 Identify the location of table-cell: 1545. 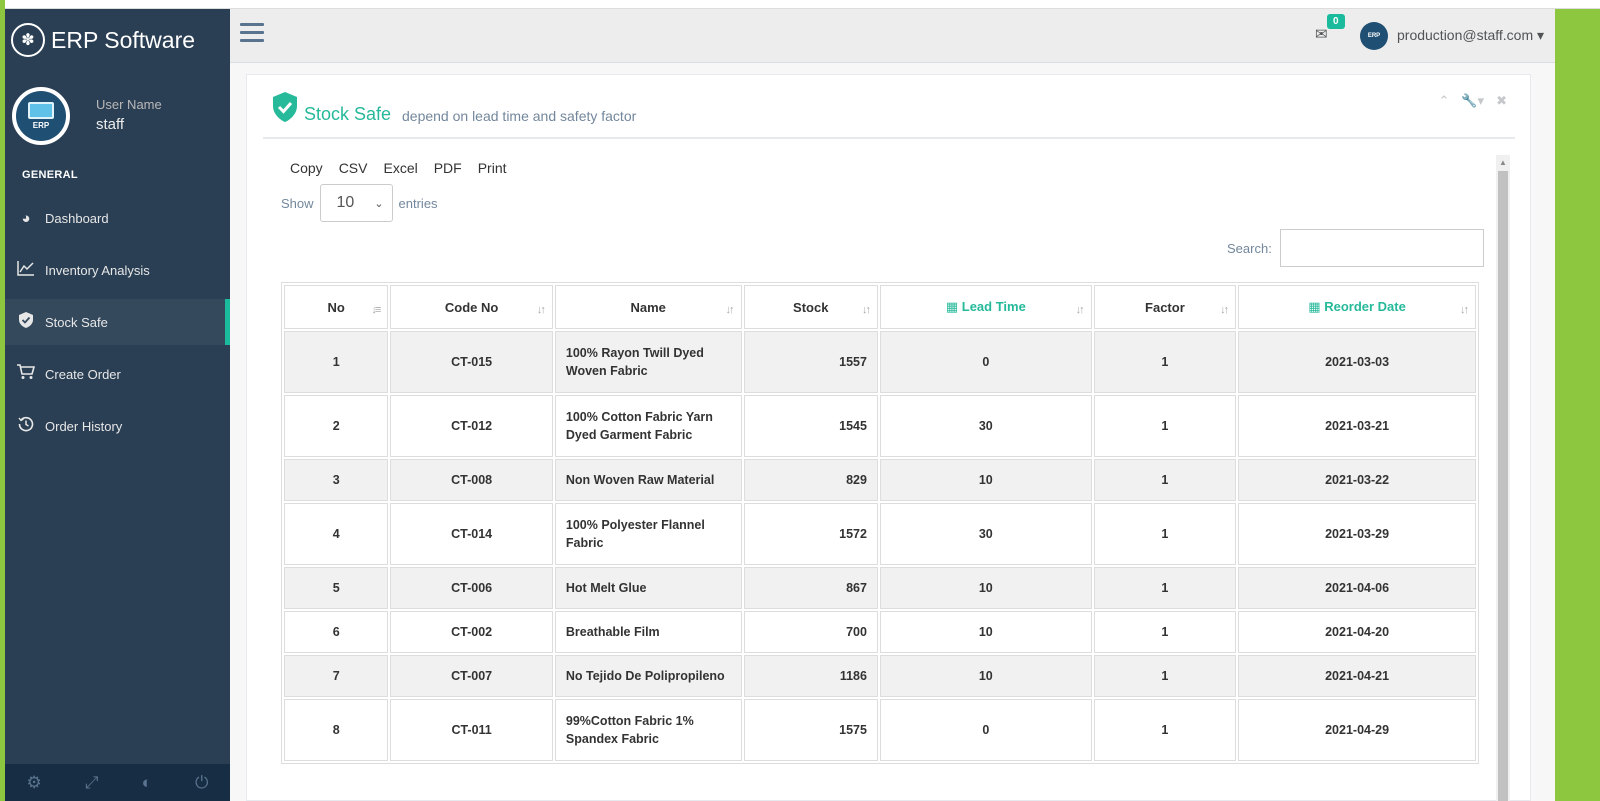
(810, 426).